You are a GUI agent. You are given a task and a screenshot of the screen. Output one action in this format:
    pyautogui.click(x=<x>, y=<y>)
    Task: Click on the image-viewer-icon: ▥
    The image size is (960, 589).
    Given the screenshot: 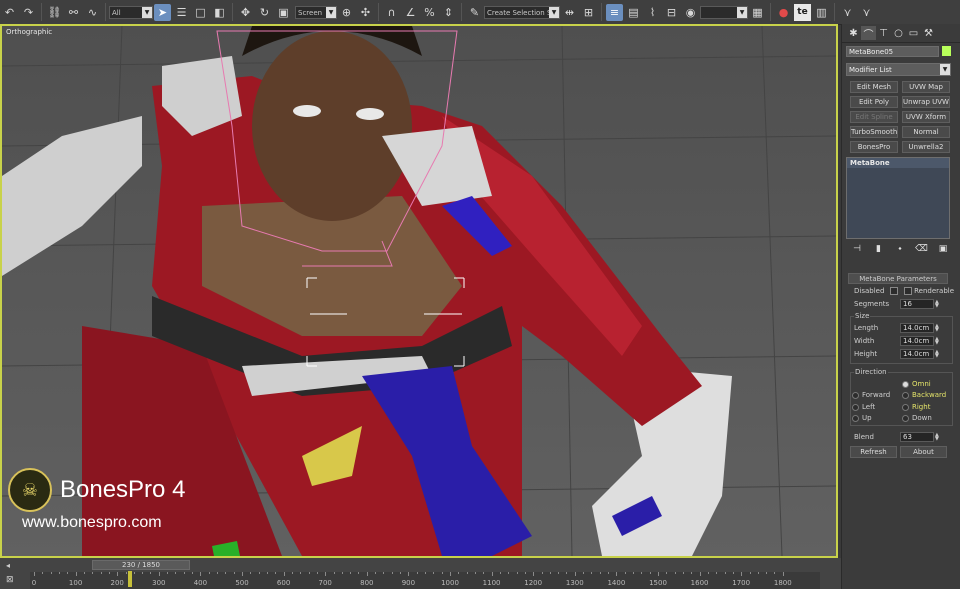 What is the action you would take?
    pyautogui.click(x=821, y=12)
    